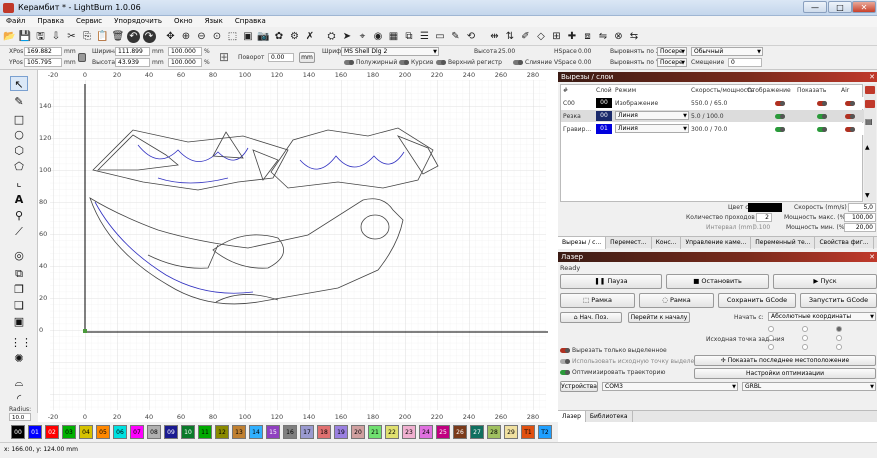  I want to click on zoom-page-icon: ⬚, so click(232, 36).